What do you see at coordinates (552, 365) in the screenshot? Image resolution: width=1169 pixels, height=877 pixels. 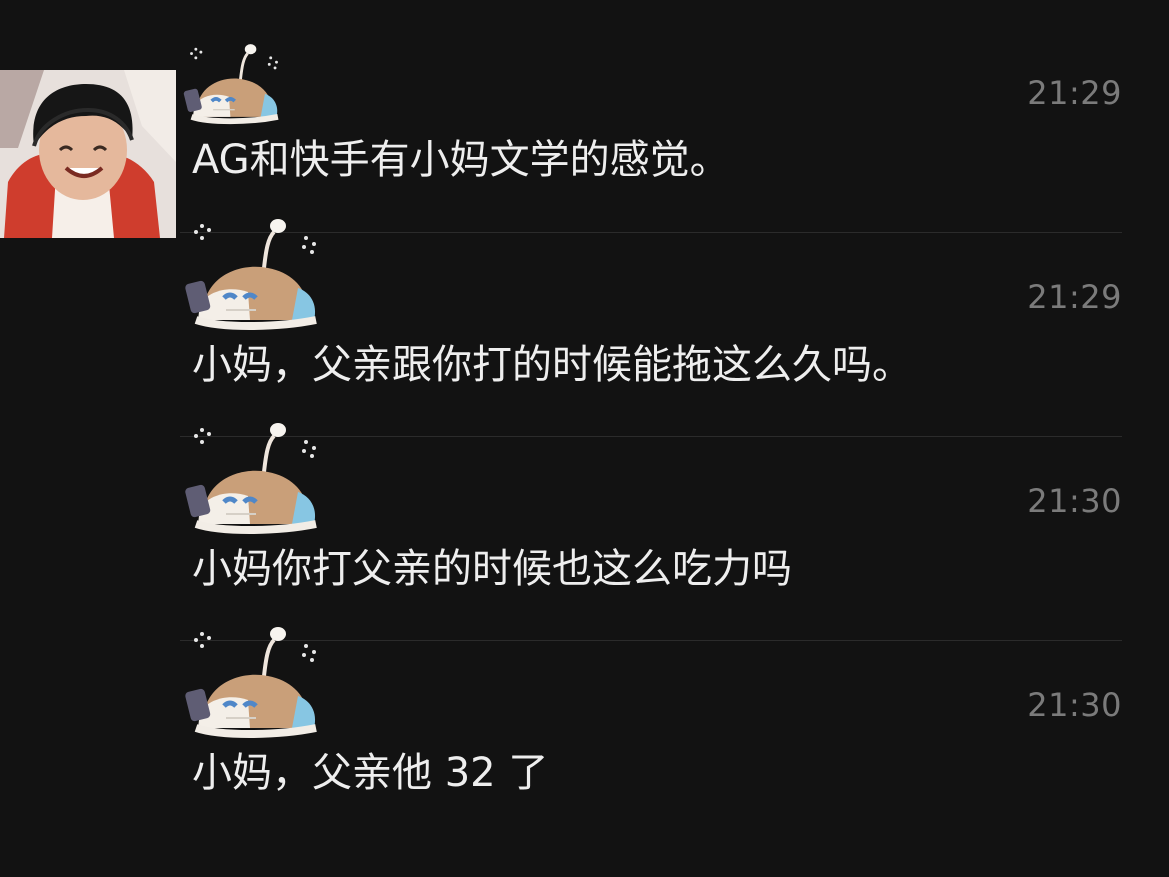 I see `message-text: 小妈，父亲跟你打的时候能拖这么久吗。` at bounding box center [552, 365].